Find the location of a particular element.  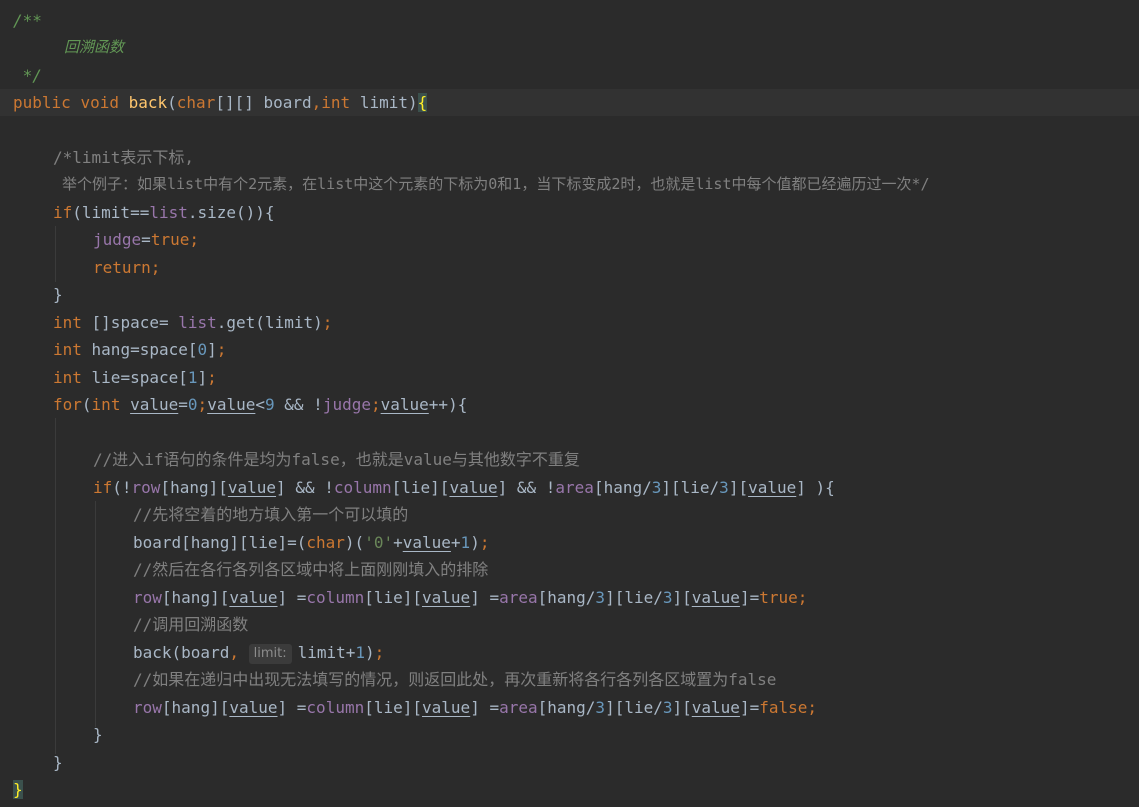

code-text: int hang=space[0]; is located at coordinates (140, 349).